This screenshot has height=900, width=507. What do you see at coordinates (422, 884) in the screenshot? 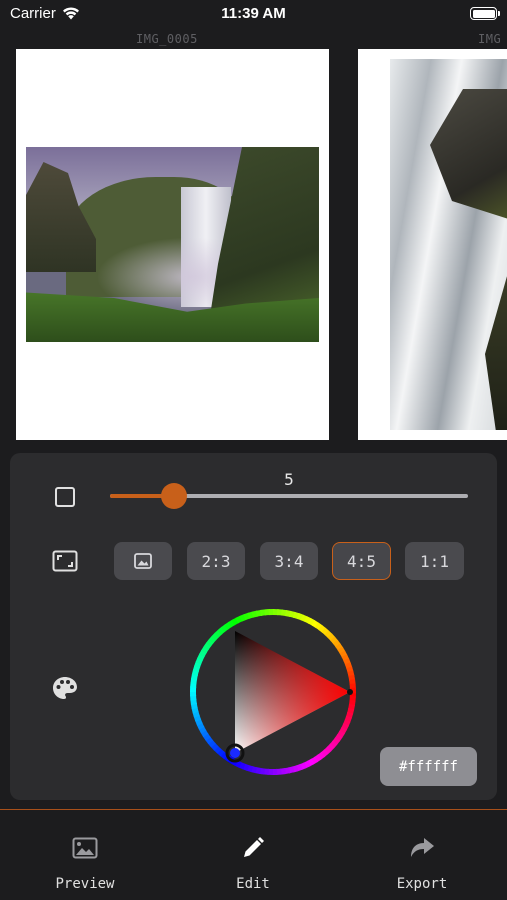
I see `tab-export-label: Export` at bounding box center [422, 884].